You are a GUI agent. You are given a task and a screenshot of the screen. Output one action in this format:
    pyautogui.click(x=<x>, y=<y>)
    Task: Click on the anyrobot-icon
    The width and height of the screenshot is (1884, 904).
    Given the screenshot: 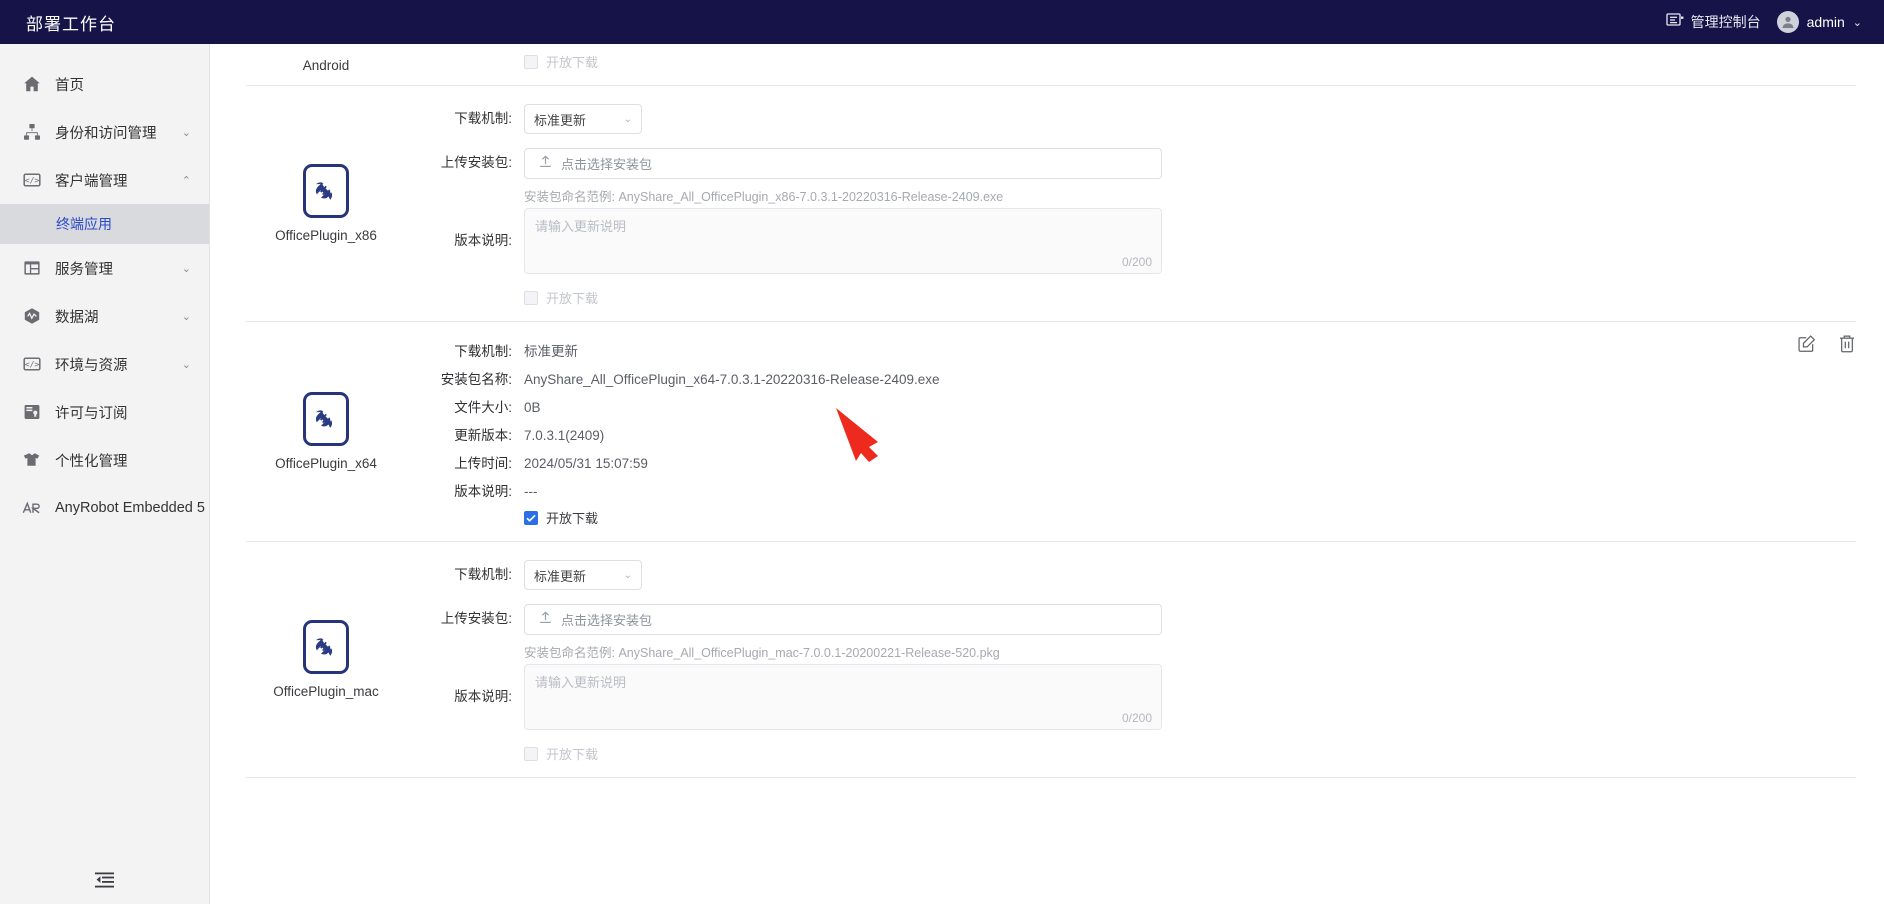 What is the action you would take?
    pyautogui.click(x=31, y=508)
    